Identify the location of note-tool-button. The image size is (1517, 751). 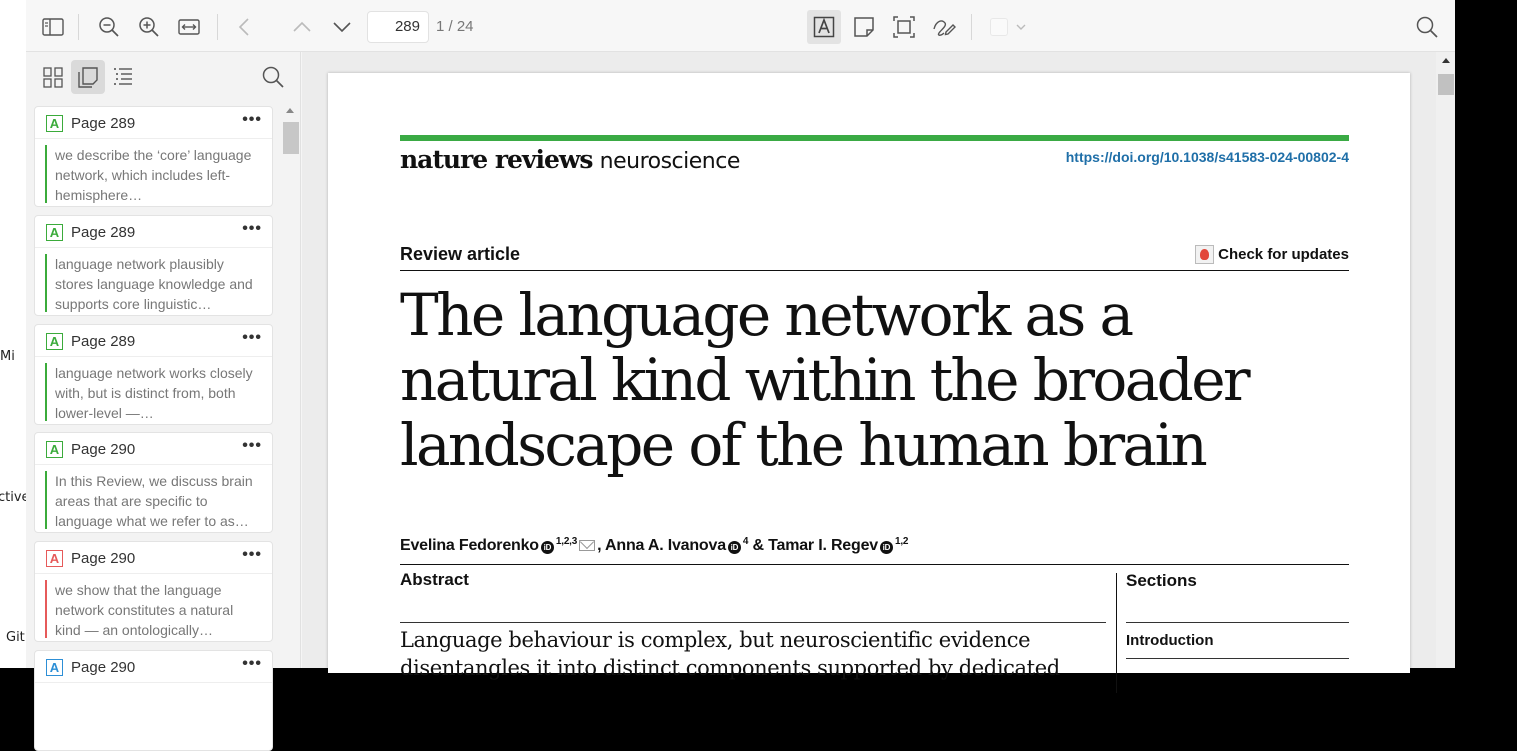
(864, 27).